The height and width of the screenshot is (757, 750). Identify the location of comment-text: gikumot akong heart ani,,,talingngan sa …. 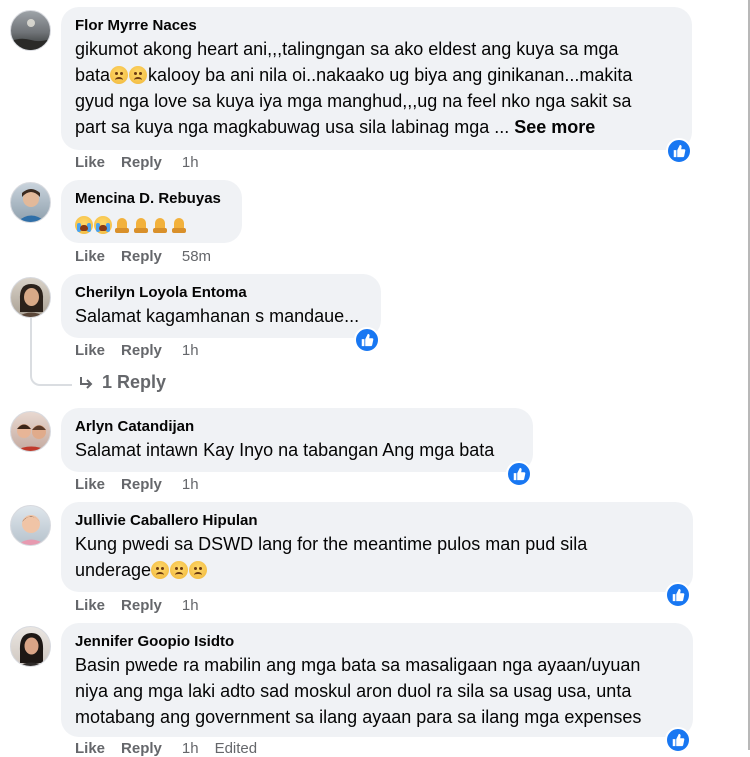
(354, 88).